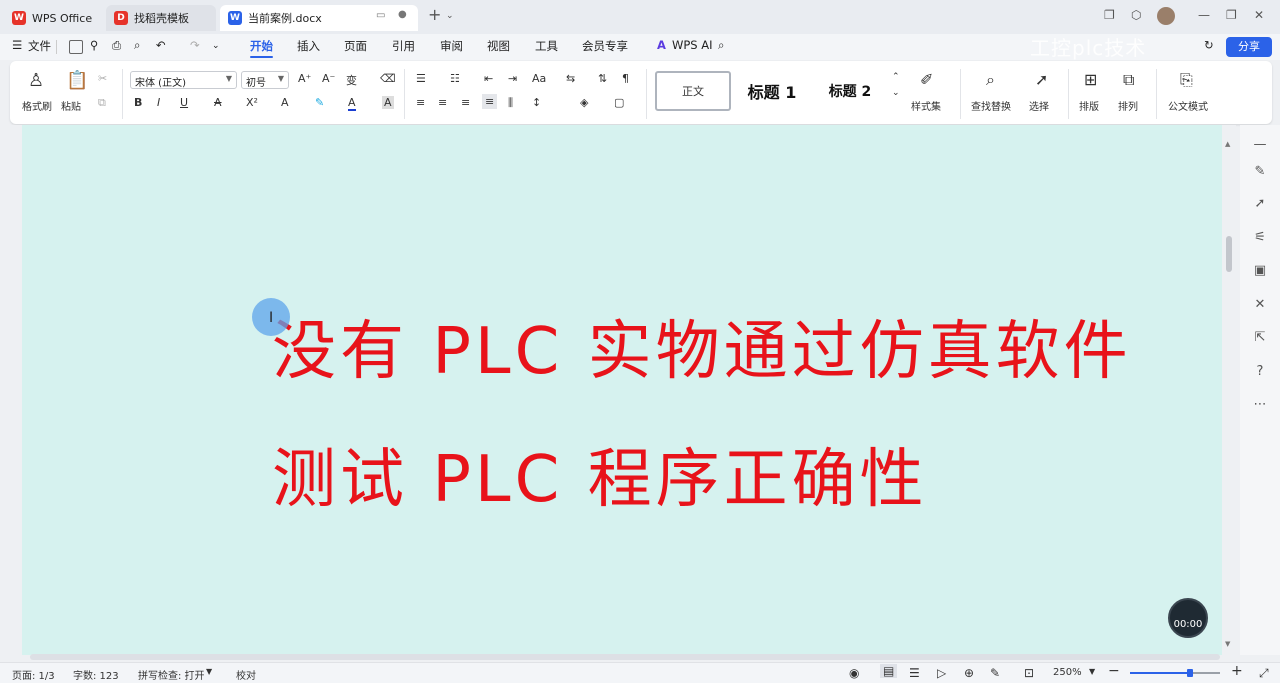 The width and height of the screenshot is (1280, 683). What do you see at coordinates (388, 102) in the screenshot?
I see `char-shading-icon: A` at bounding box center [388, 102].